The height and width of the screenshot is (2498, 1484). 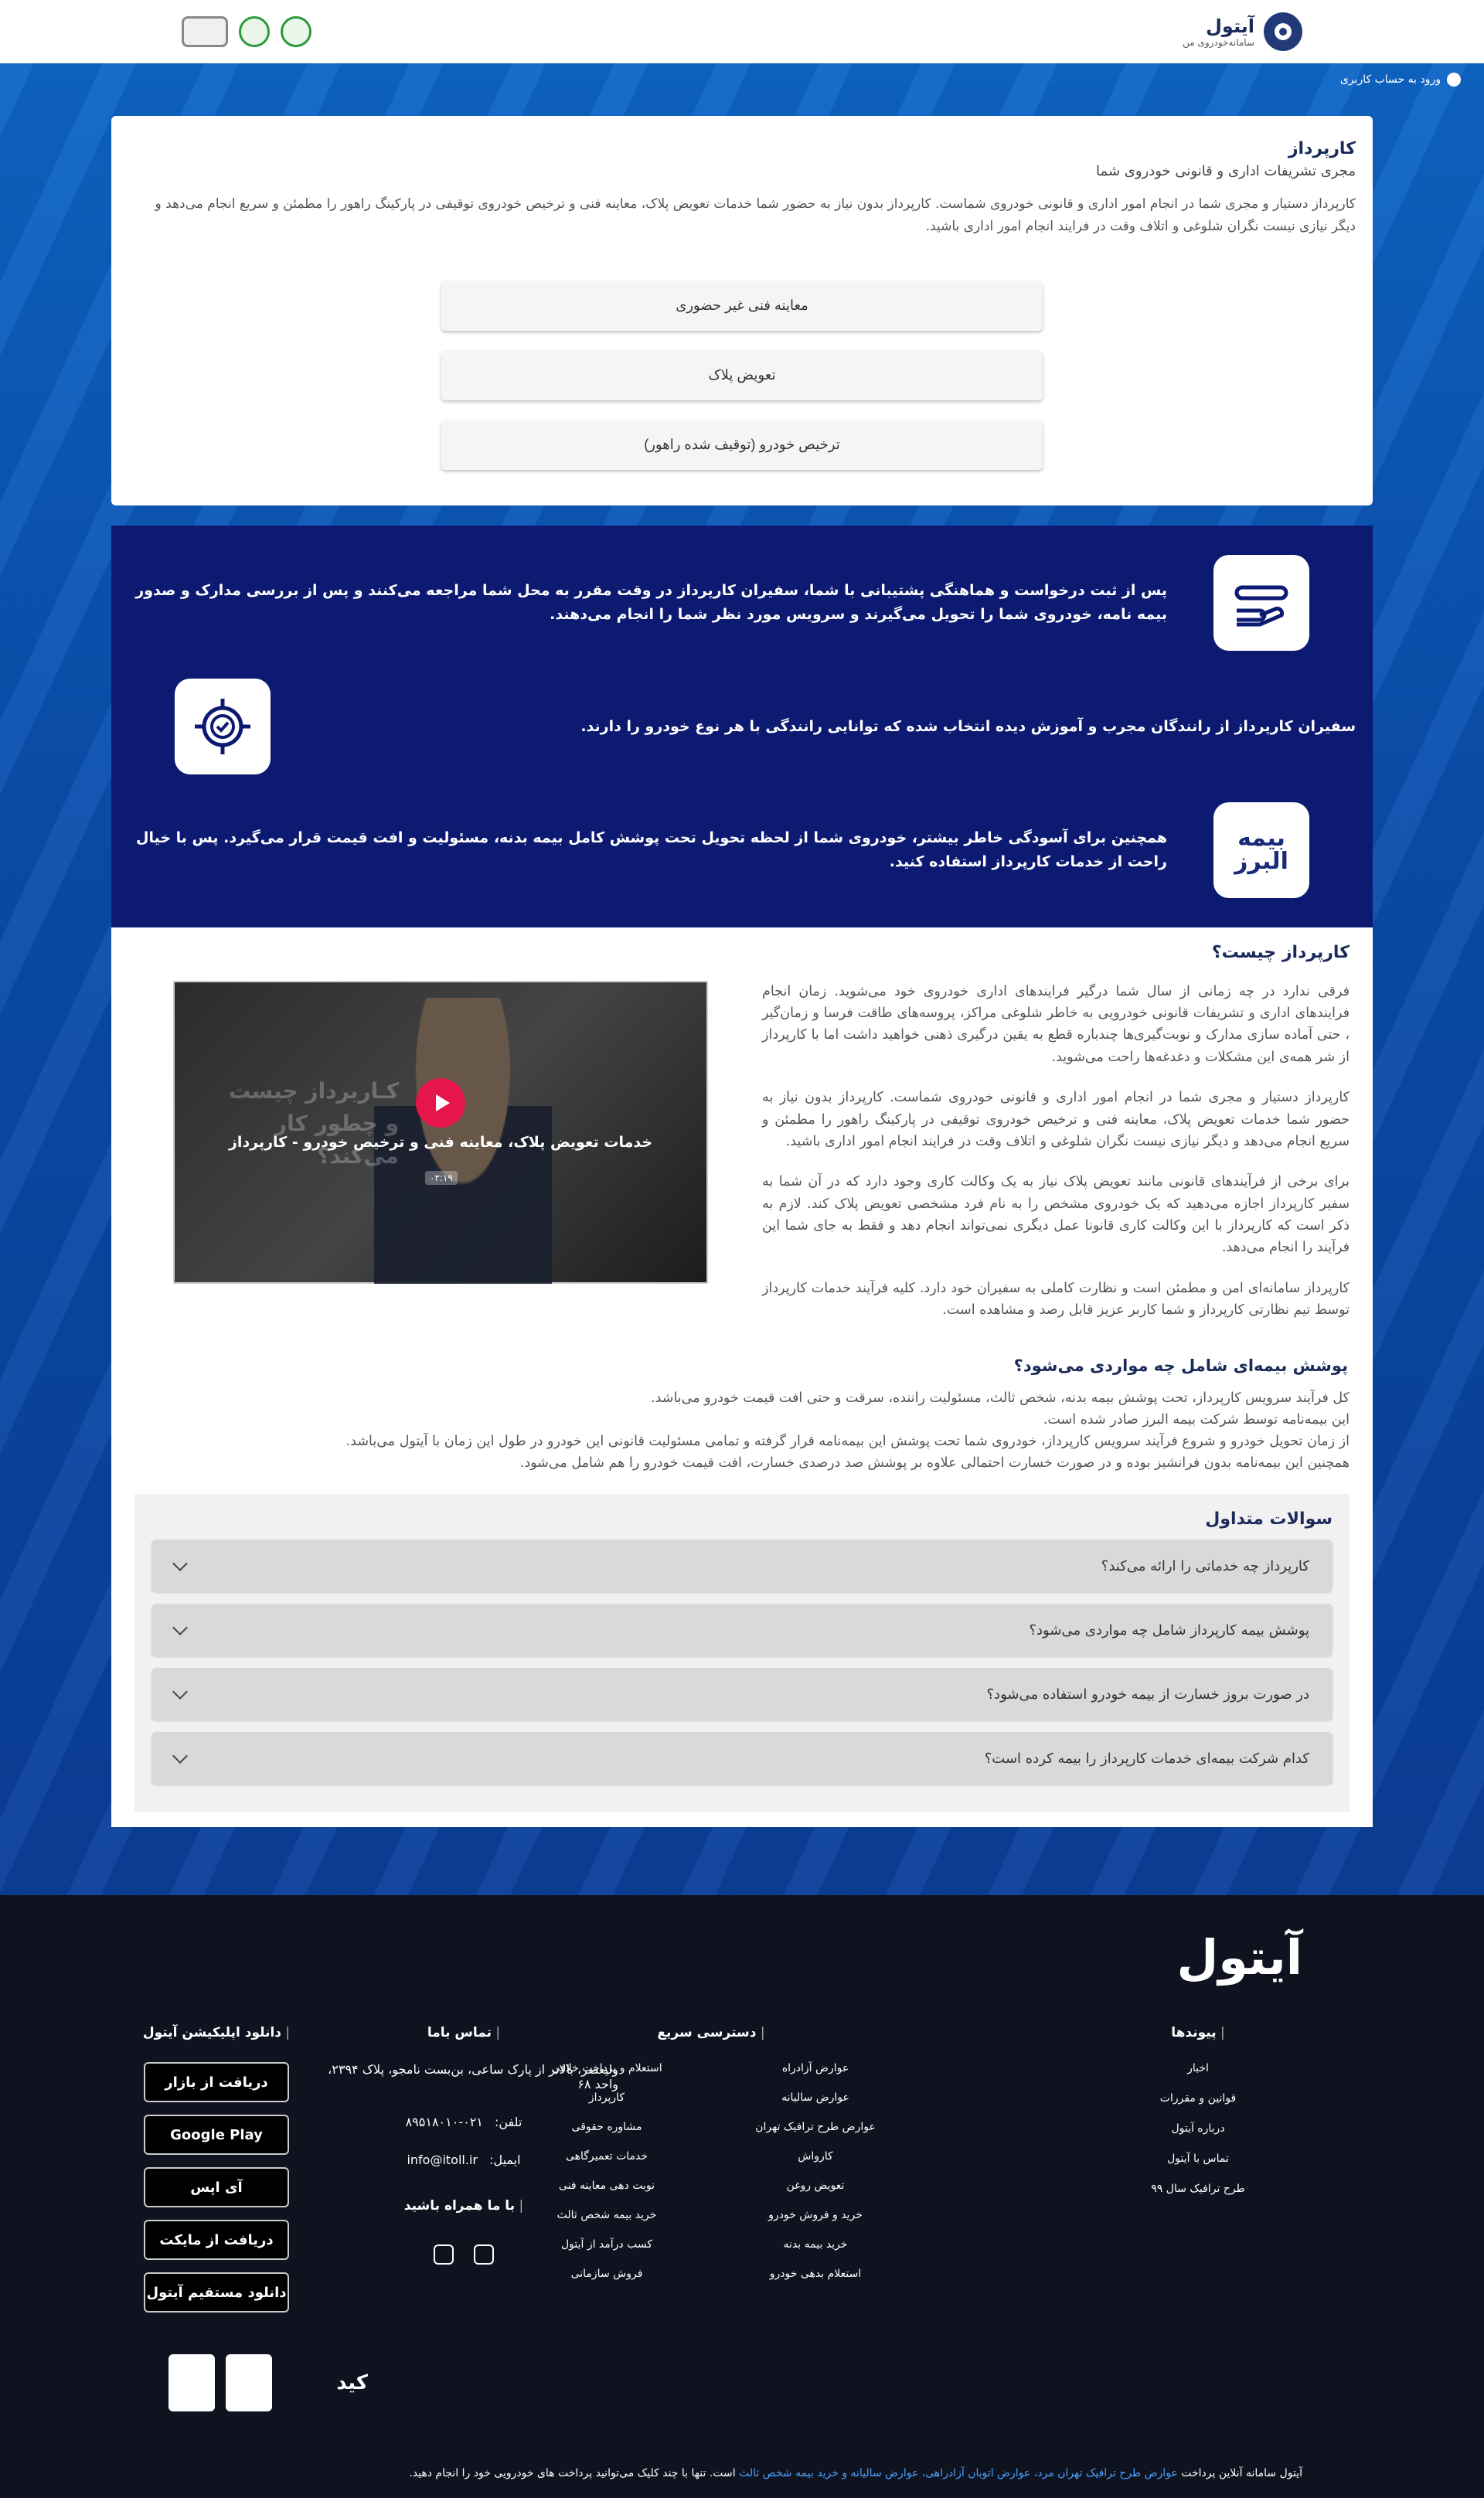 What do you see at coordinates (441, 1177) in the screenshot?
I see `video-duration: ۰۲:۱۹` at bounding box center [441, 1177].